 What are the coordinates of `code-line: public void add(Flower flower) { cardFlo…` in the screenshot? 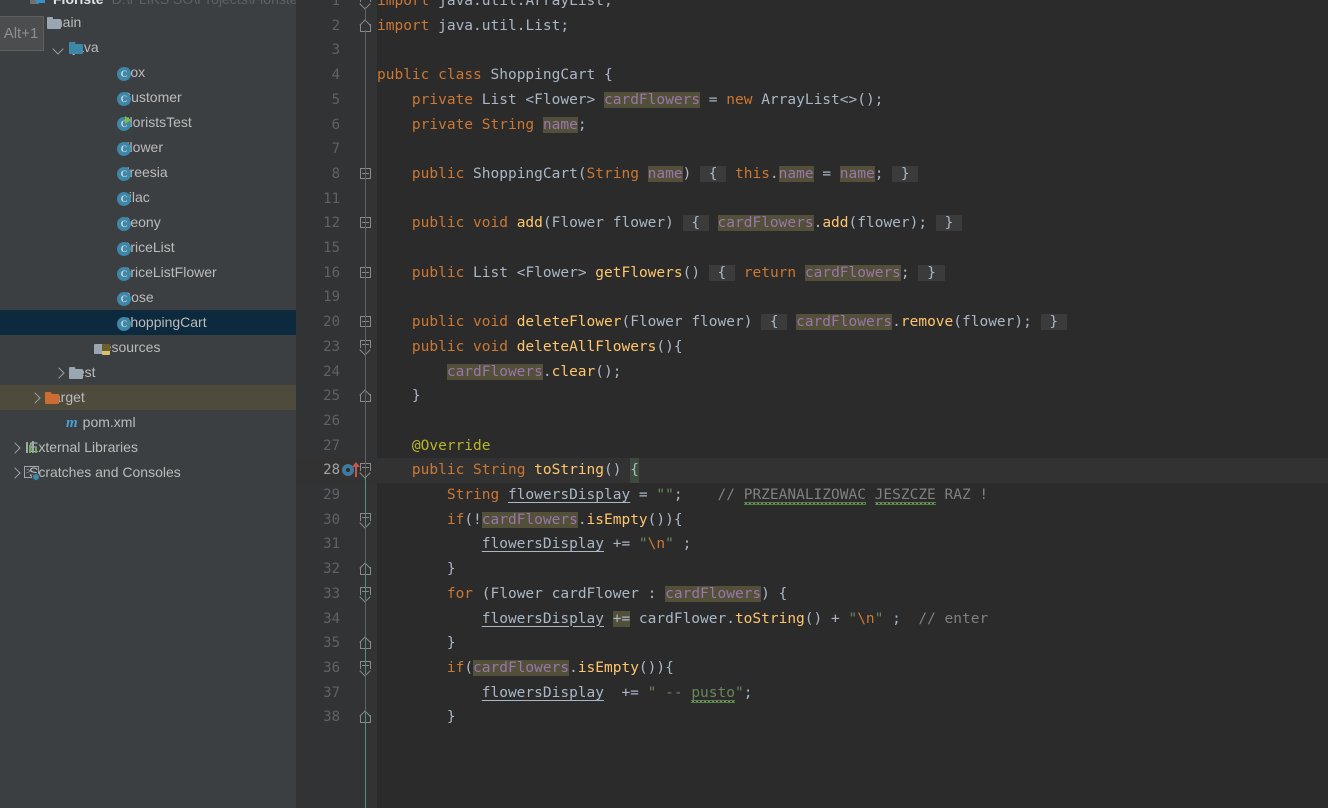 It's located at (670, 223).